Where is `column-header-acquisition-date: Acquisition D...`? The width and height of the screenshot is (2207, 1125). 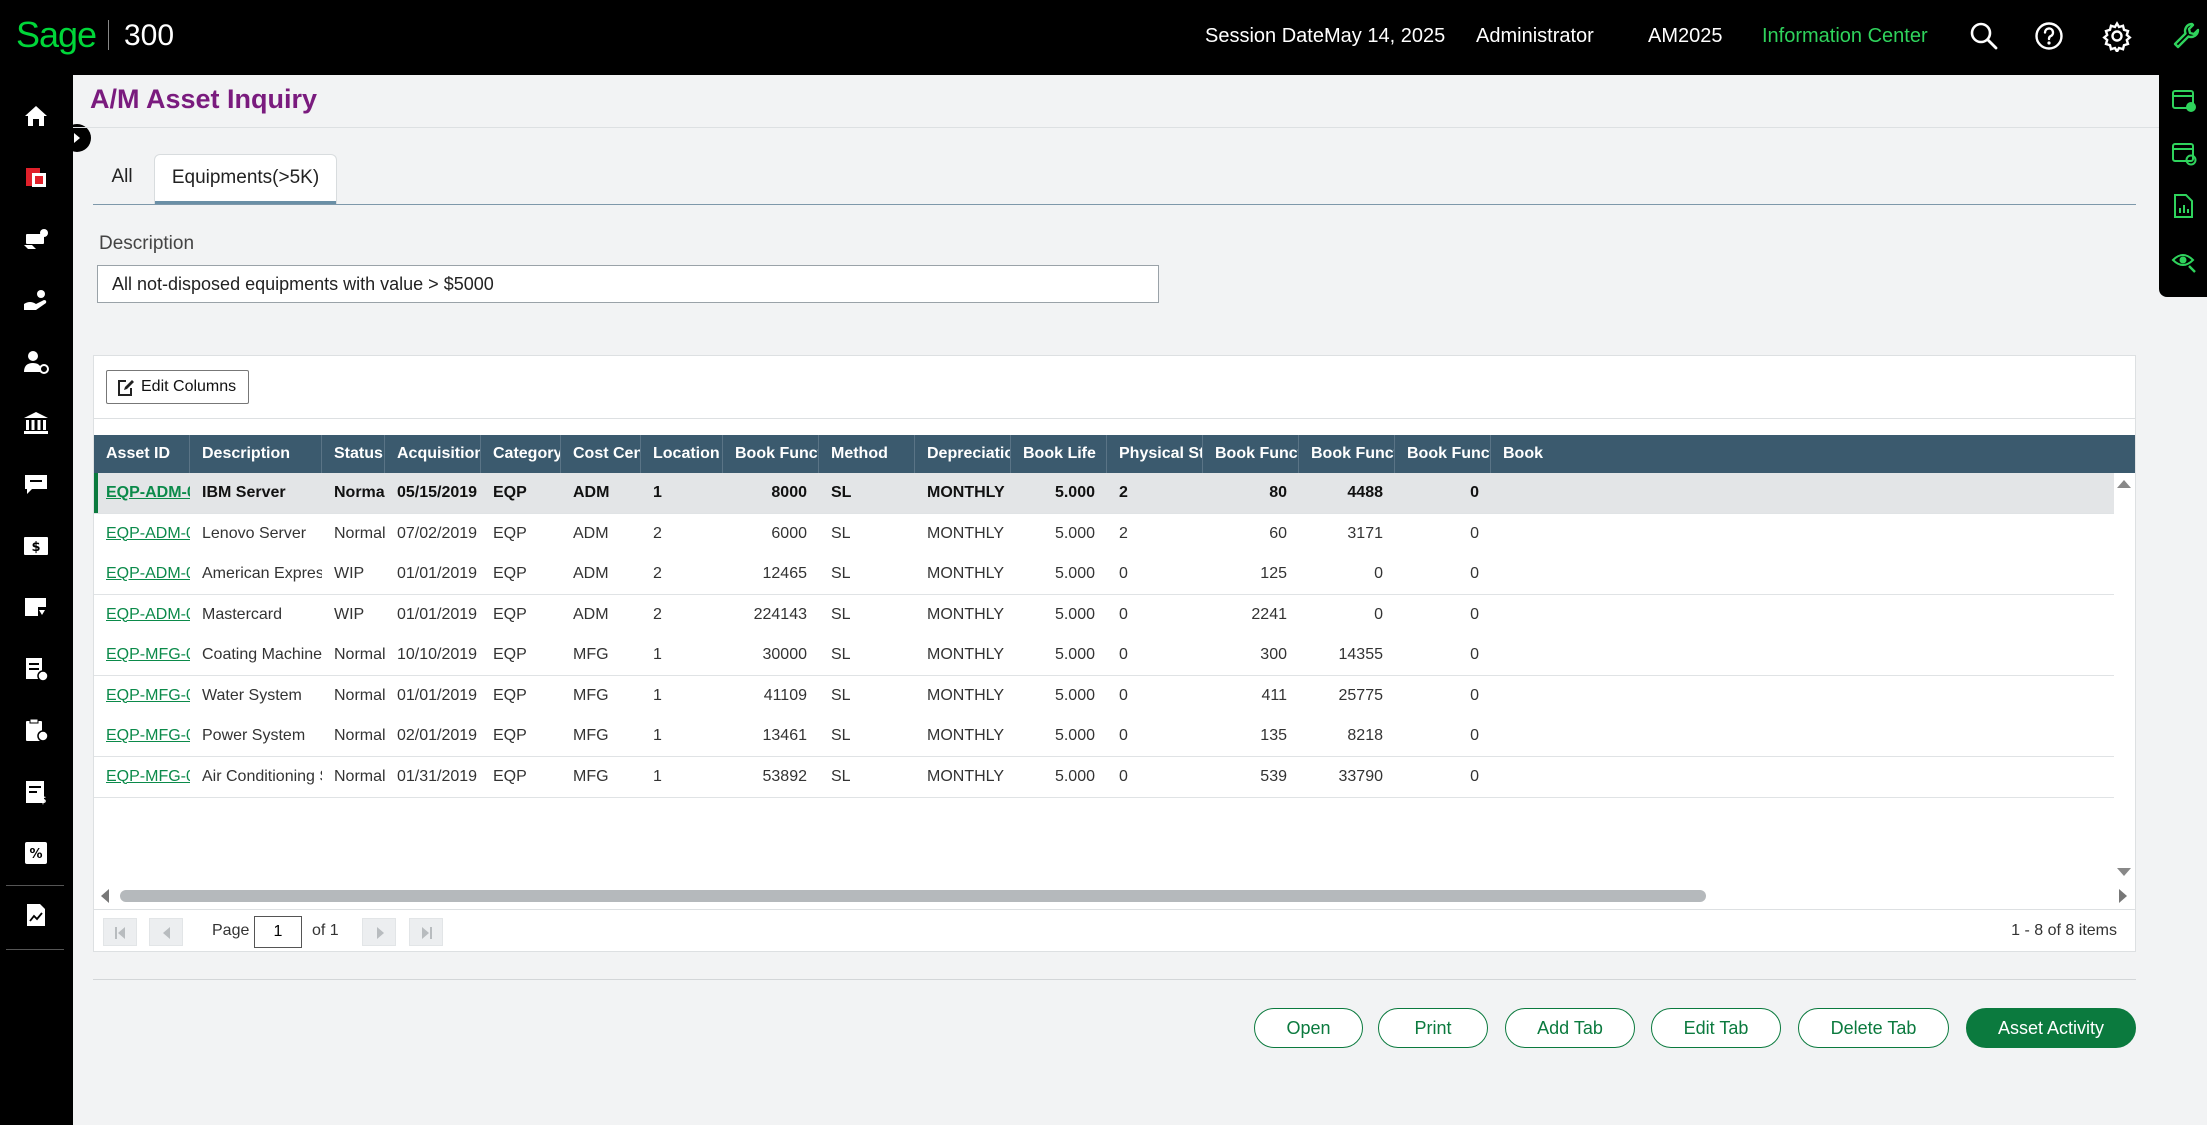
column-header-acquisition-date: Acquisition D... is located at coordinates (433, 454).